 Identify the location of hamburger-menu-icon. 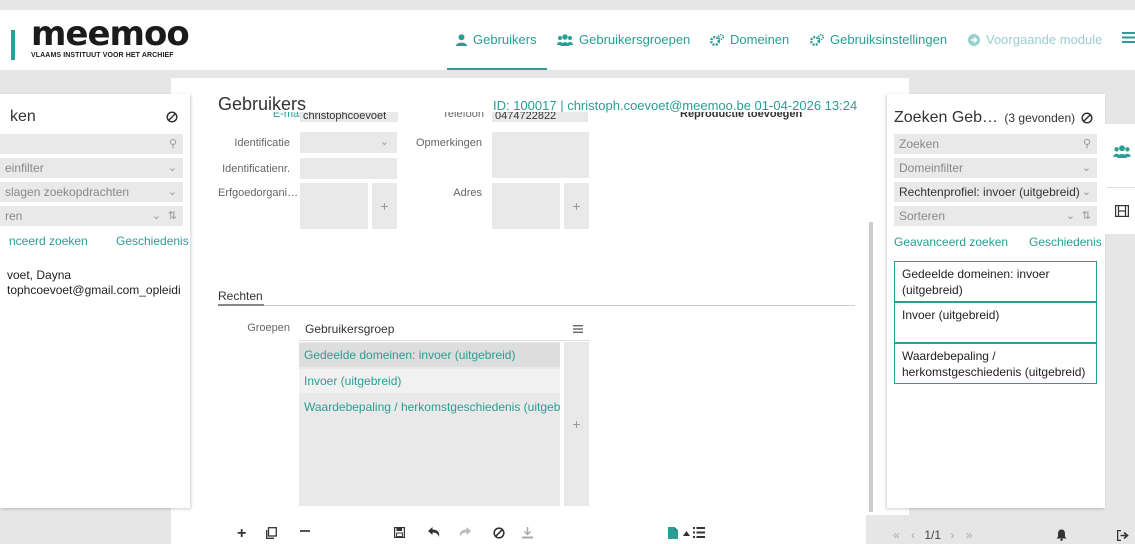
(1128, 37).